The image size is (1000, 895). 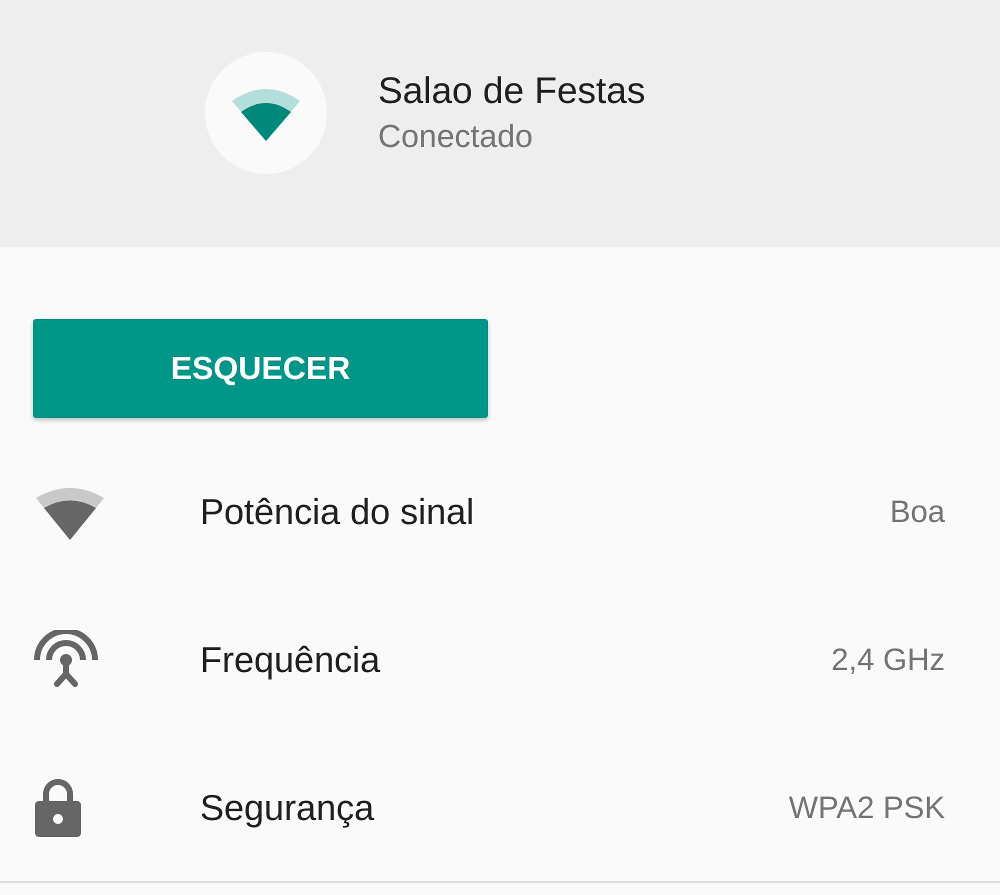 What do you see at coordinates (456, 136) in the screenshot?
I see `connection-status: Conectado` at bounding box center [456, 136].